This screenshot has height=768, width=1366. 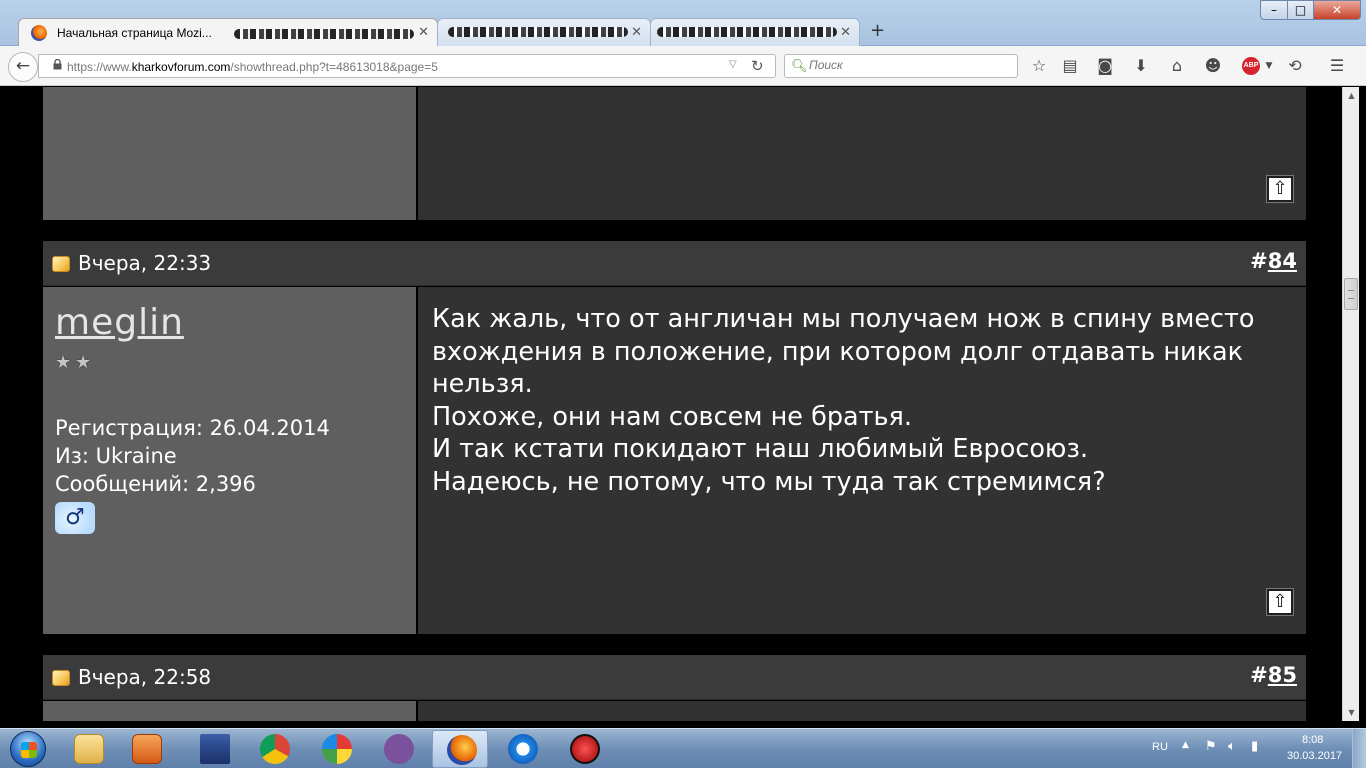 I want to click on taskbar-chrome, so click(x=274, y=749).